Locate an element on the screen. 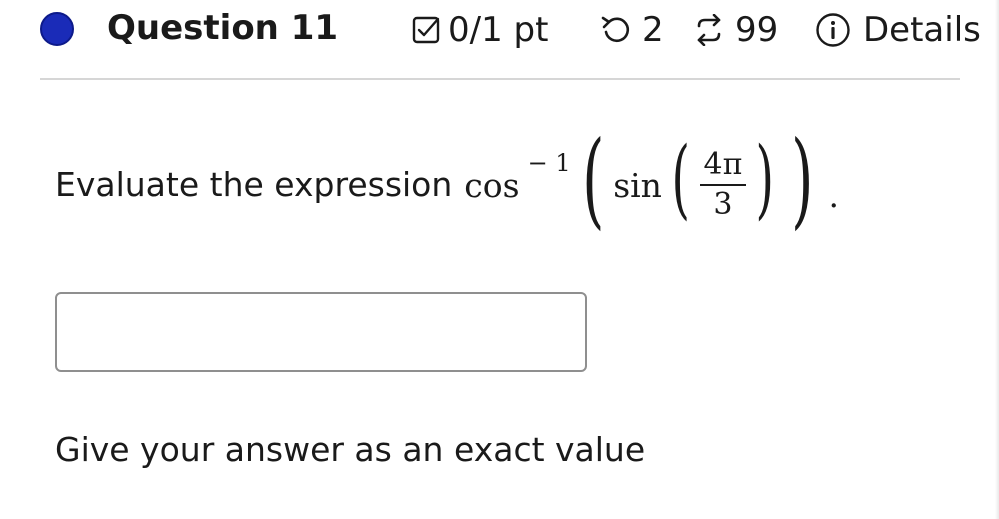 This screenshot has height=519, width=999. math-fraction-bar is located at coordinates (723, 185).